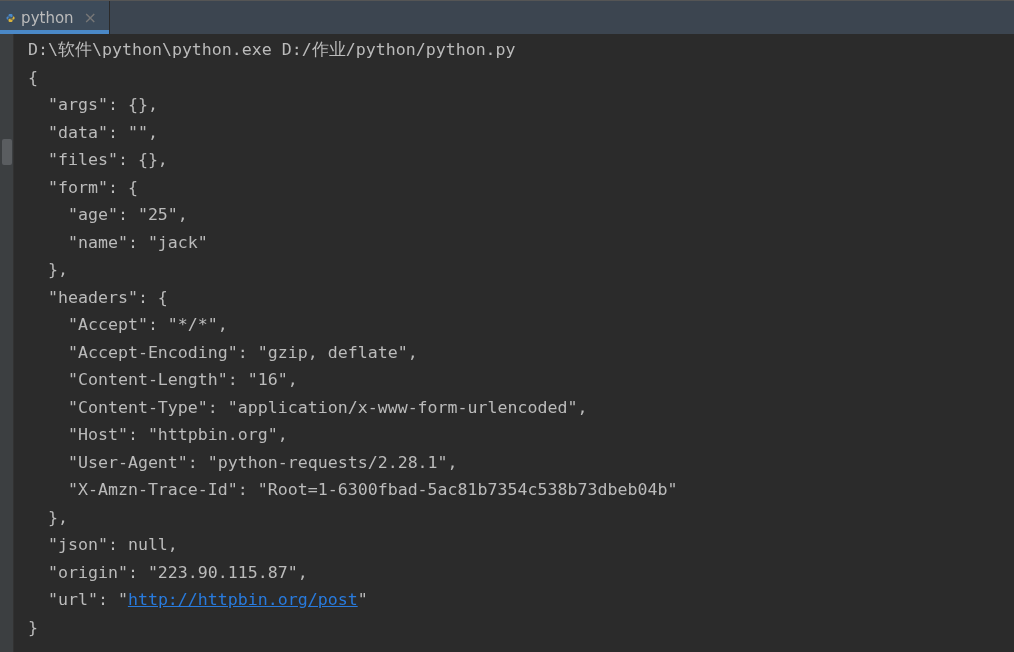  Describe the element at coordinates (362, 599) in the screenshot. I see `console-line: "` at that location.